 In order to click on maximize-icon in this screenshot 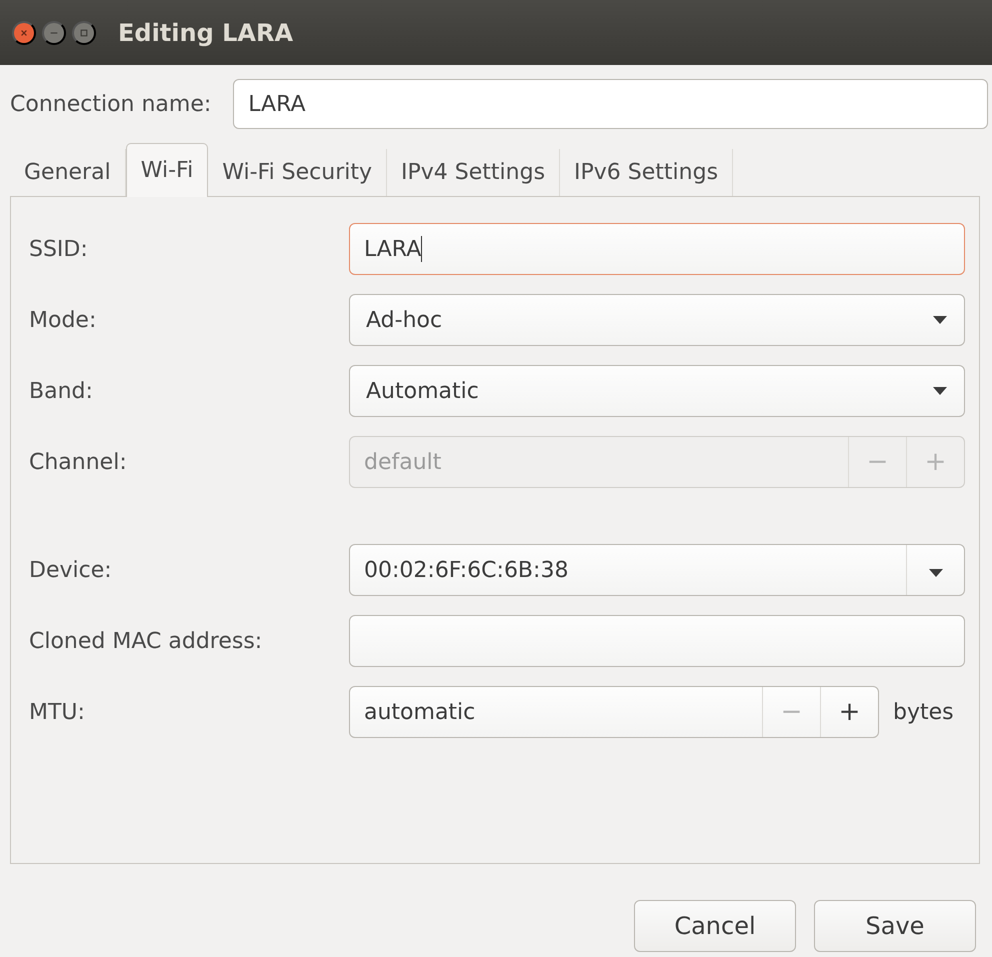, I will do `click(84, 33)`.